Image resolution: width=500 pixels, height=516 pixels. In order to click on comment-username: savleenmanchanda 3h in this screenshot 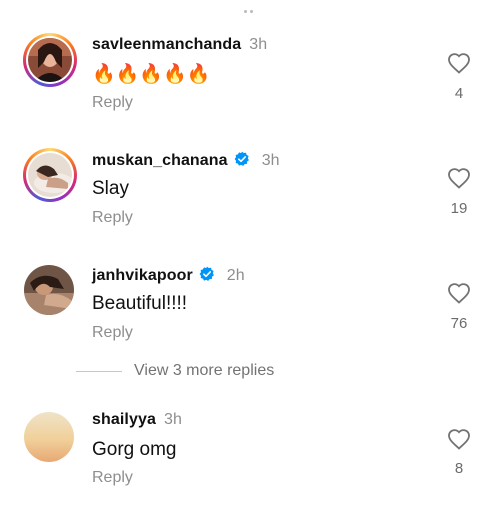, I will do `click(179, 45)`.